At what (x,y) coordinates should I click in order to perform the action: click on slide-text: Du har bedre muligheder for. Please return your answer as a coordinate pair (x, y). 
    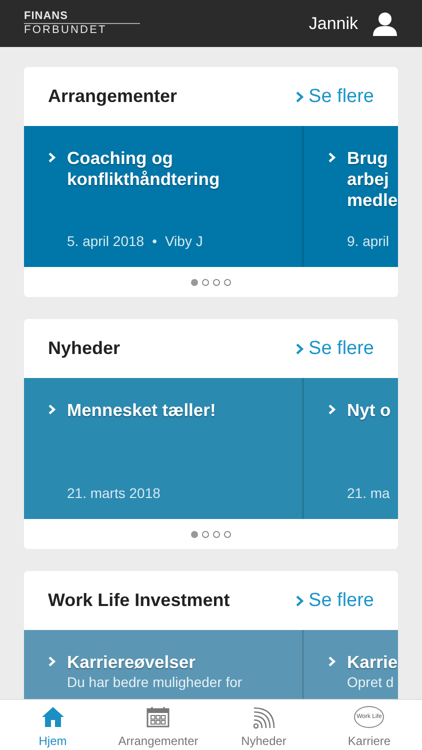
    Looking at the image, I should click on (154, 682).